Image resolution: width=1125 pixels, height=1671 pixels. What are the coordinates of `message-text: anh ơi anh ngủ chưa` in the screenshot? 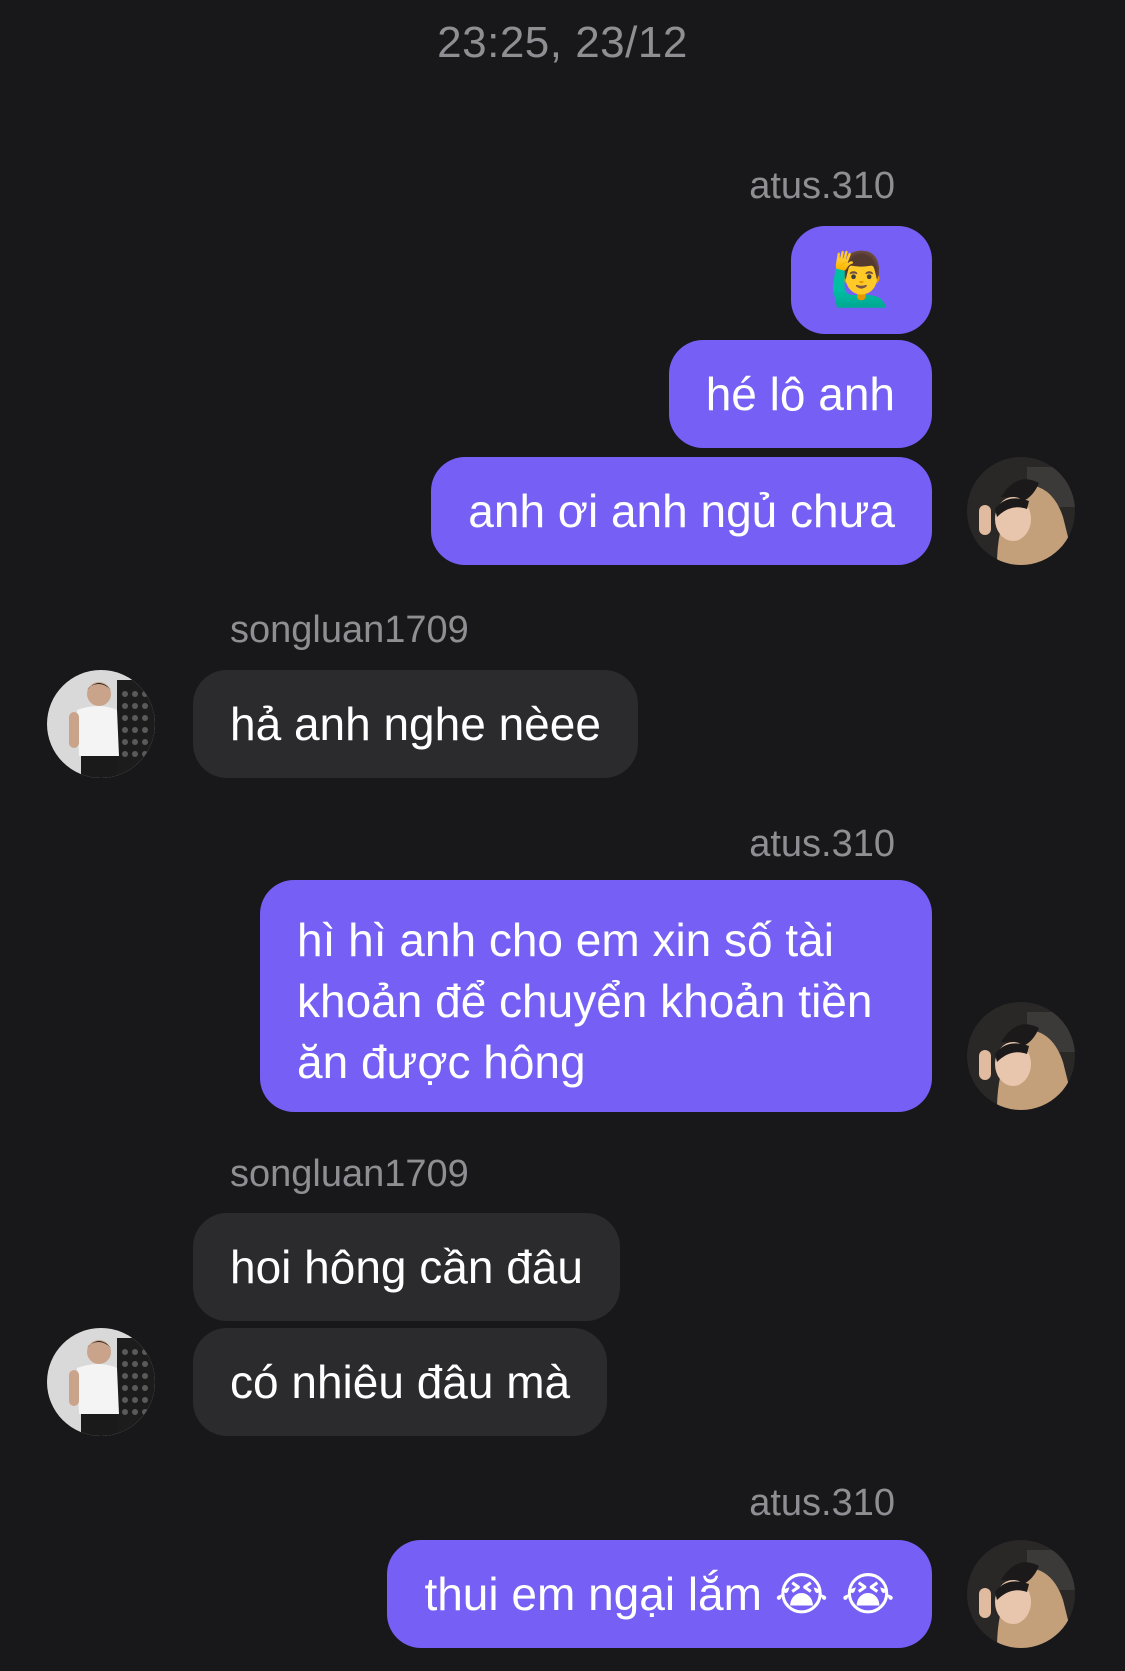 It's located at (681, 510).